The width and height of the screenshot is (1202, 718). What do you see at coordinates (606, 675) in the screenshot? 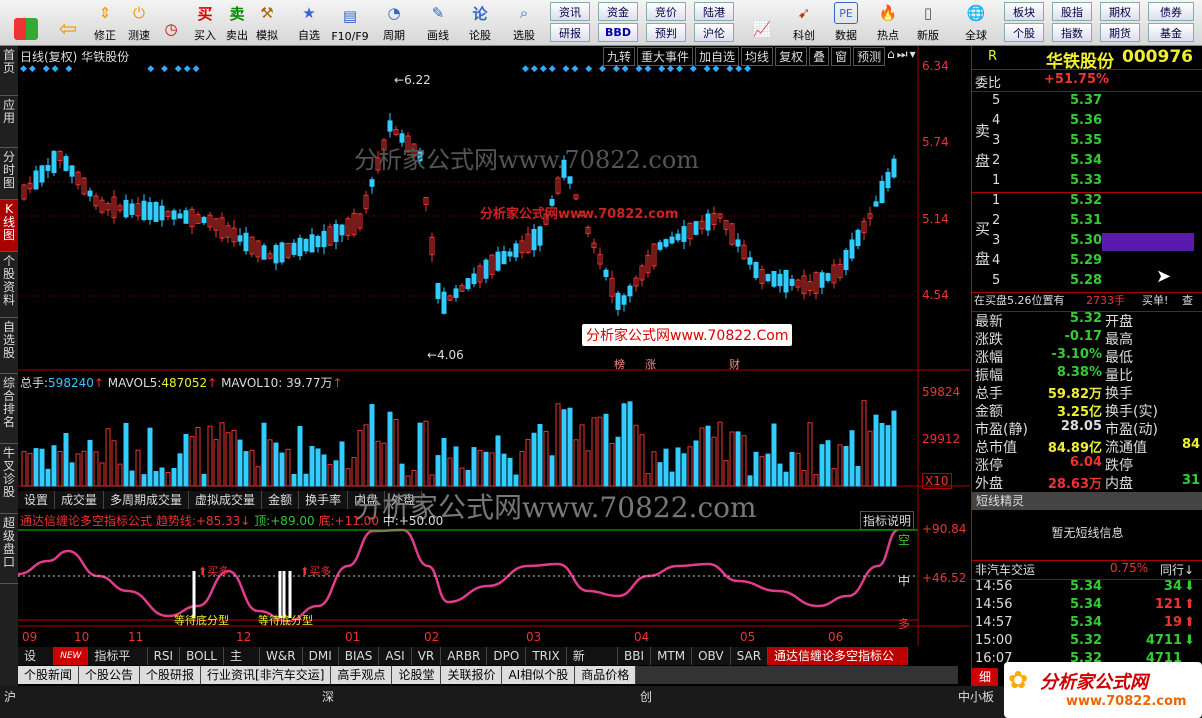
I see `news-tab: 商品价格` at bounding box center [606, 675].